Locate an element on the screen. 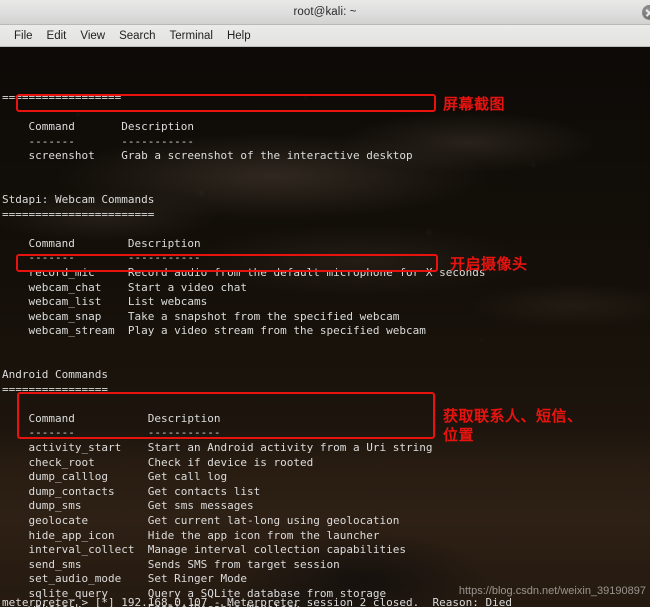  watermark-text: https://blog.csdn.net/weixin_39190897 is located at coordinates (552, 591).